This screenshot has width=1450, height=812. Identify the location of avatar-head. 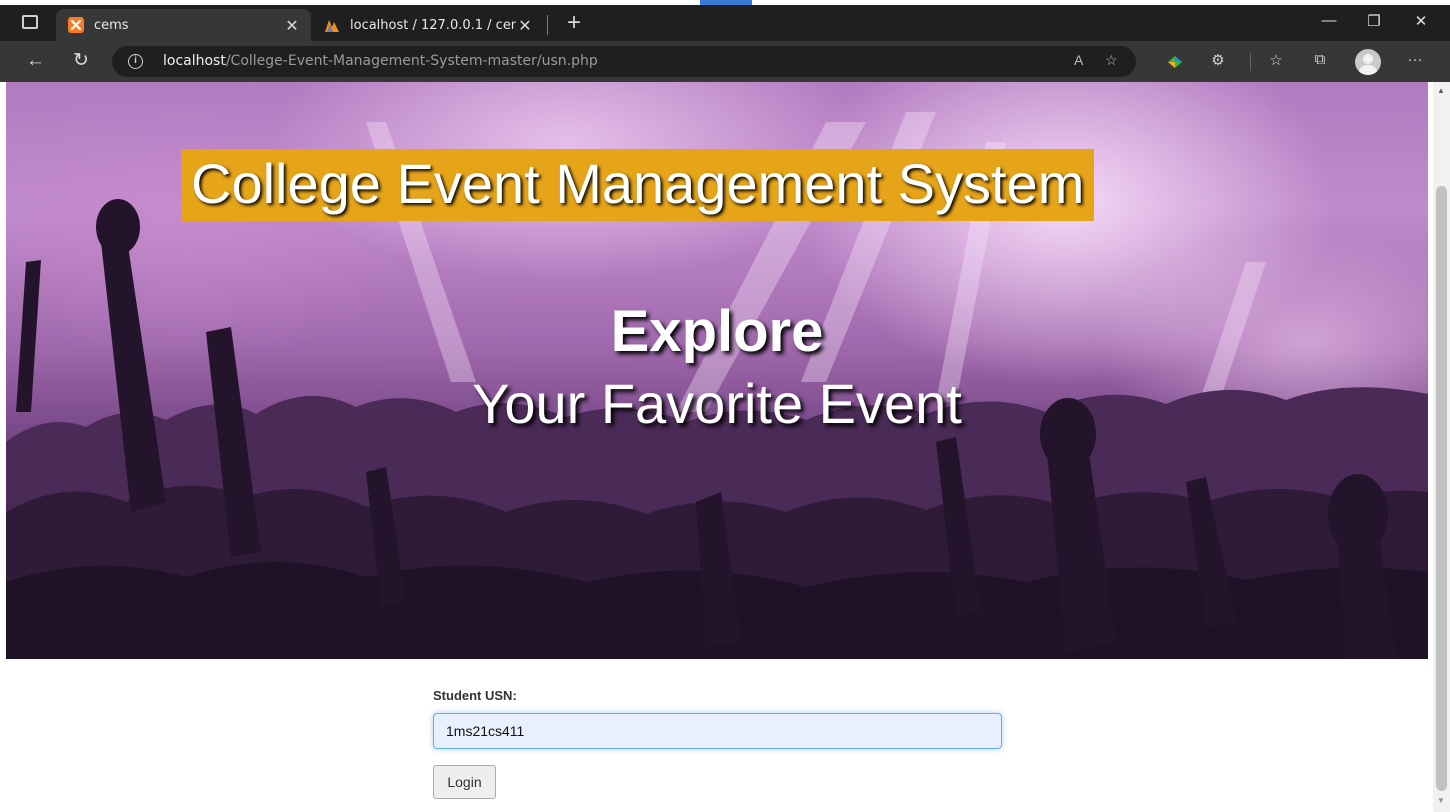
(1368, 59).